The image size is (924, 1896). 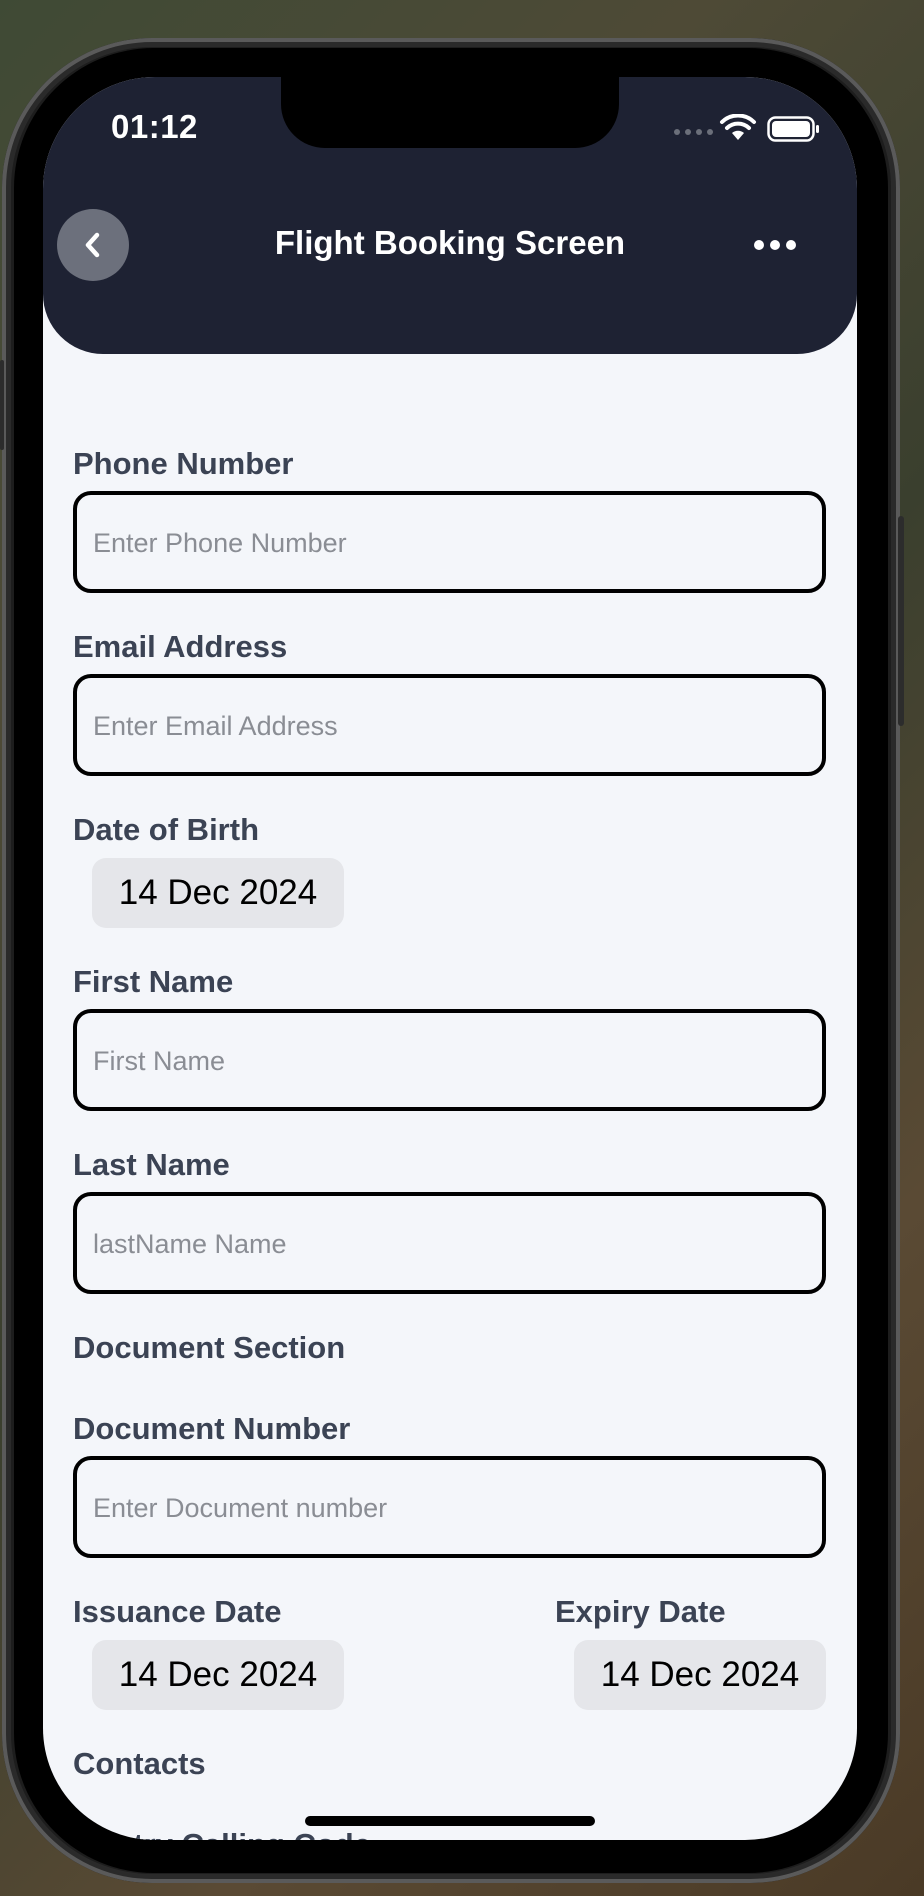 I want to click on expiry-date-label: Expiry Date, so click(x=640, y=1611).